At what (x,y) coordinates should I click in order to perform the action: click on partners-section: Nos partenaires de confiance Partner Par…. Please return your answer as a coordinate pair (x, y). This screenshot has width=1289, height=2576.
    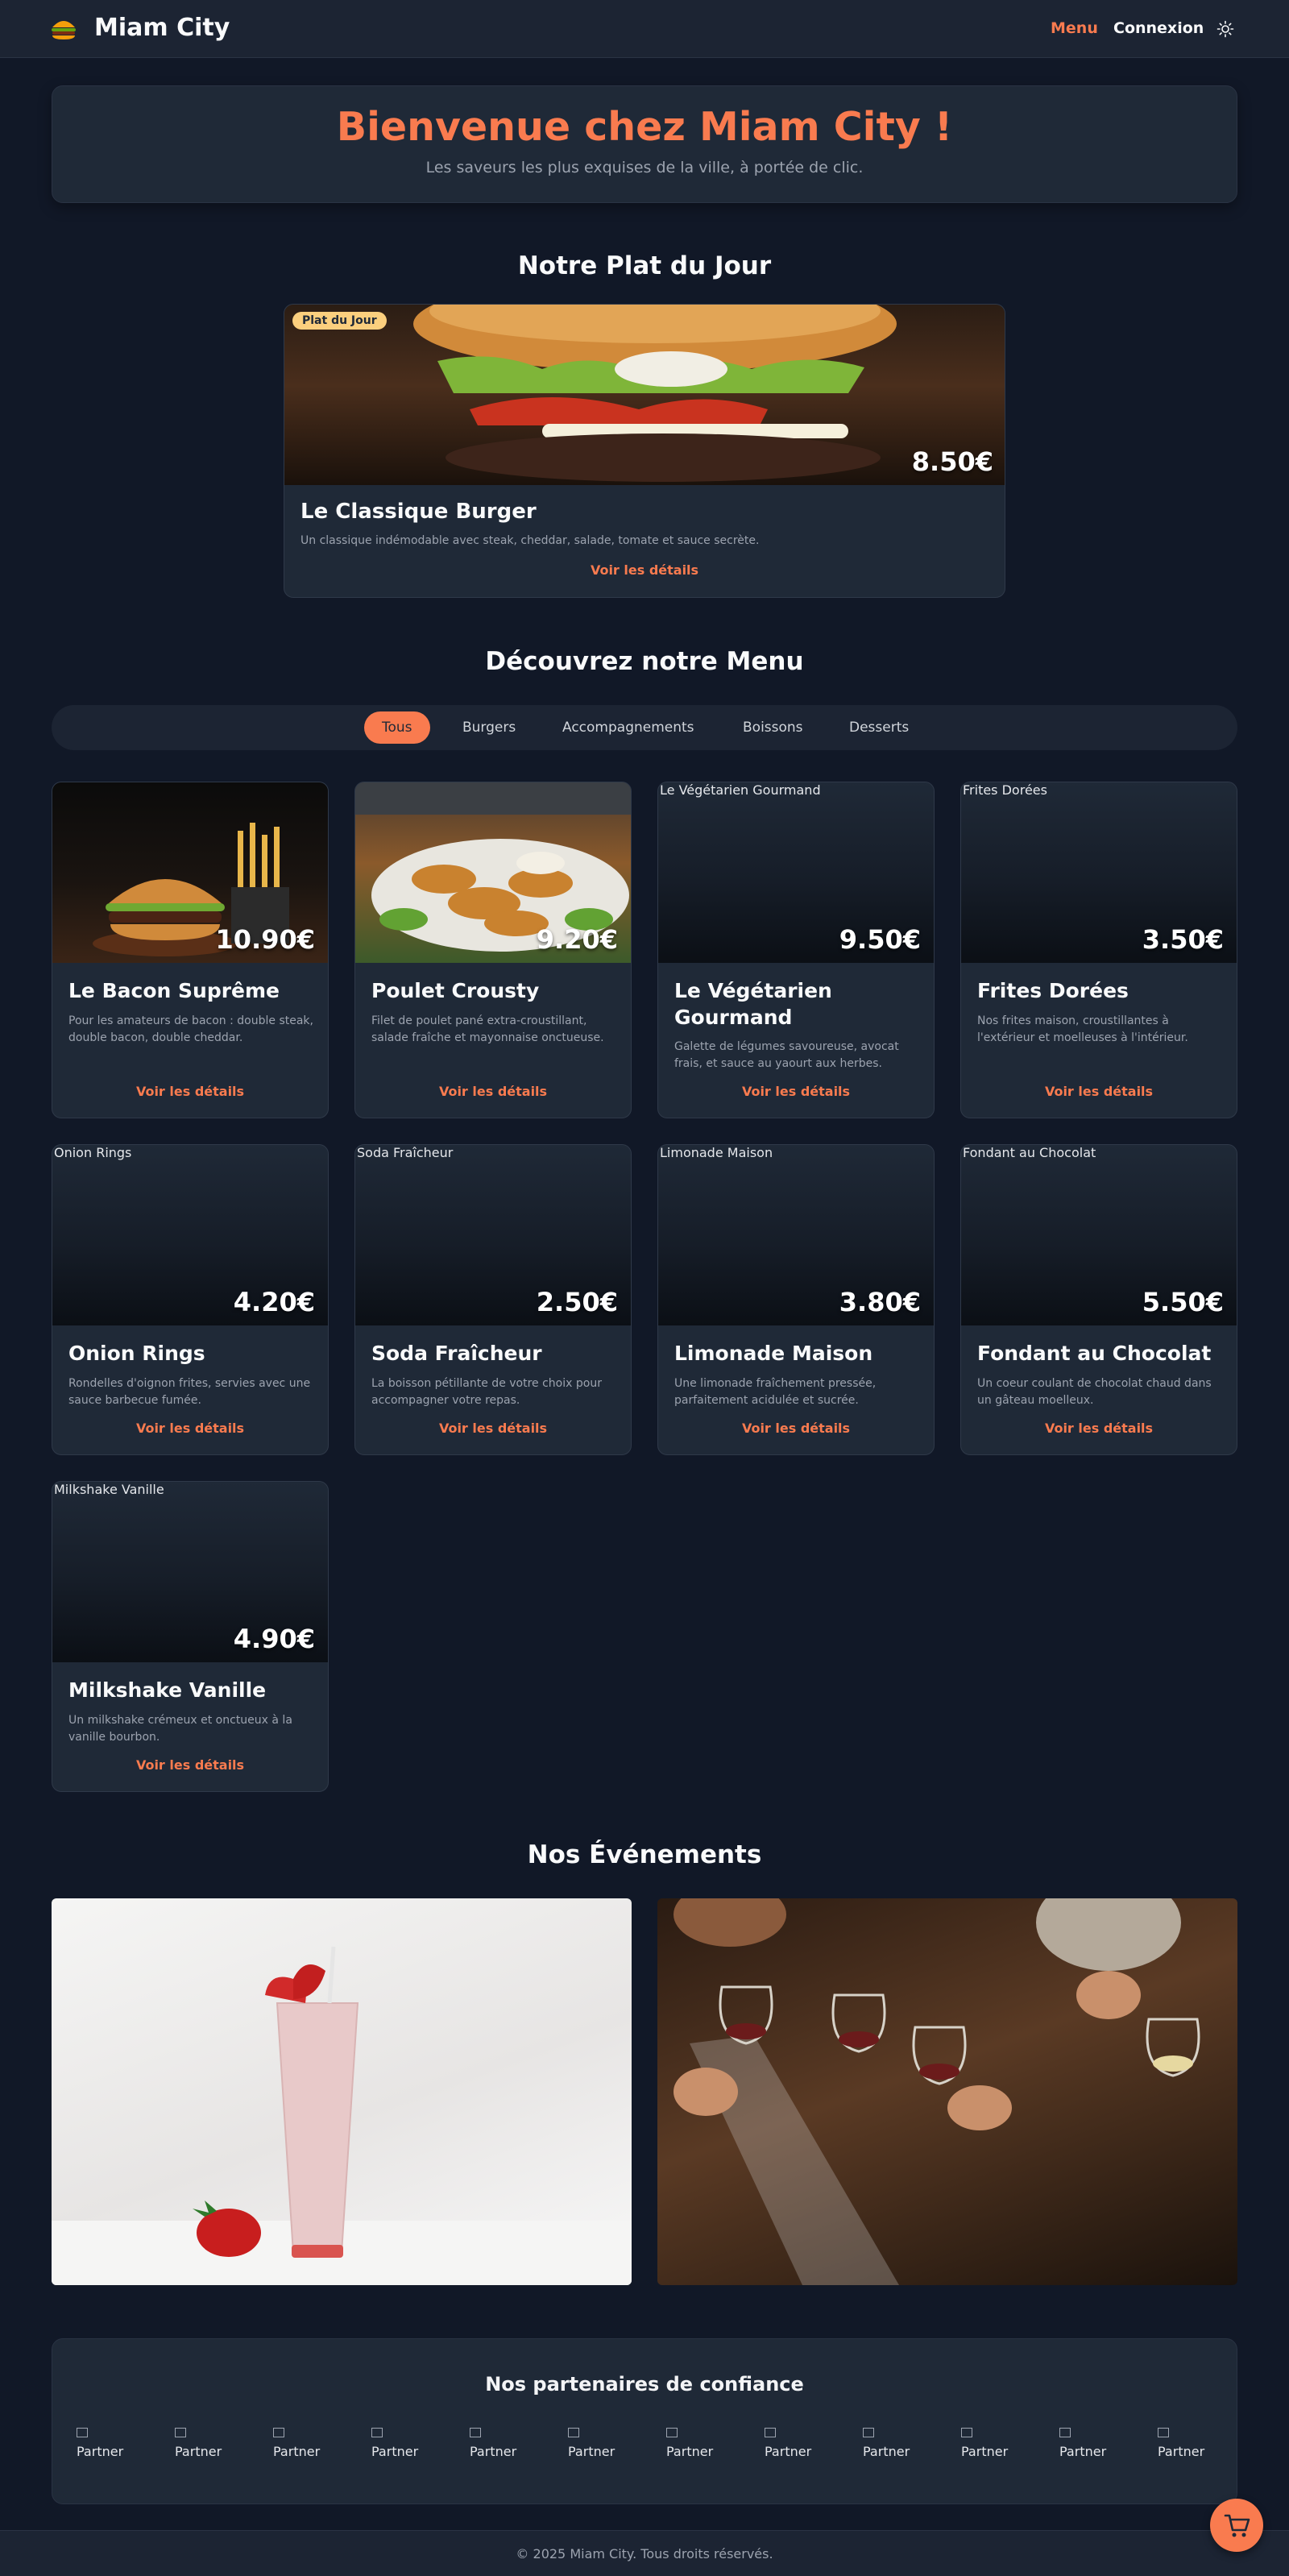
    Looking at the image, I should click on (644, 2421).